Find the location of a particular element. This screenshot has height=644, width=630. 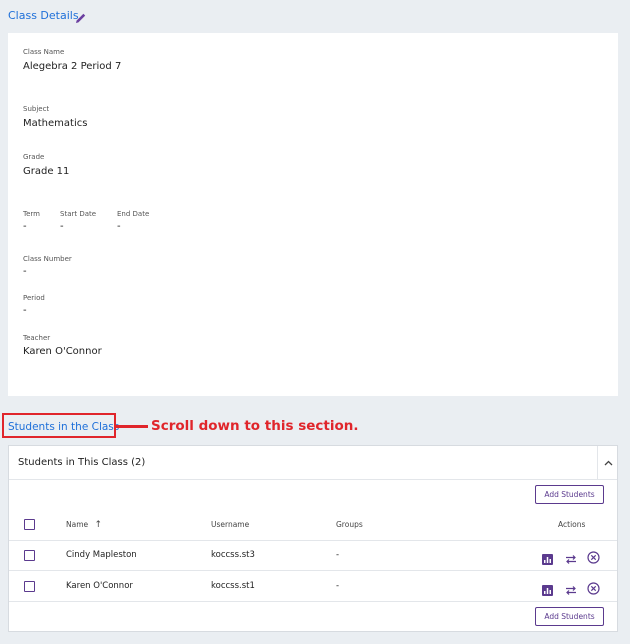

name-header-label: Name is located at coordinates (77, 524).